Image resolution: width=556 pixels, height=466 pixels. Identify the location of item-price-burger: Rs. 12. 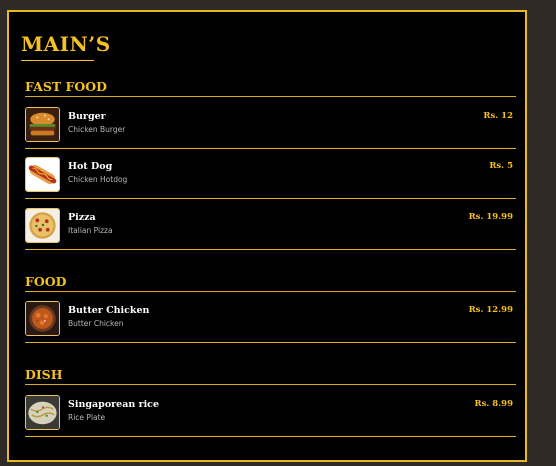
(498, 116).